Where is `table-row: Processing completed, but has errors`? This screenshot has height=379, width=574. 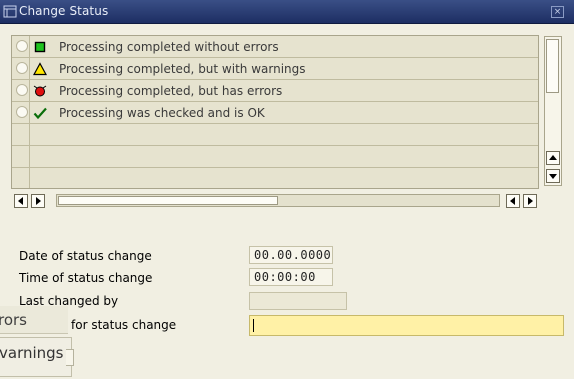 table-row: Processing completed, but has errors is located at coordinates (275, 91).